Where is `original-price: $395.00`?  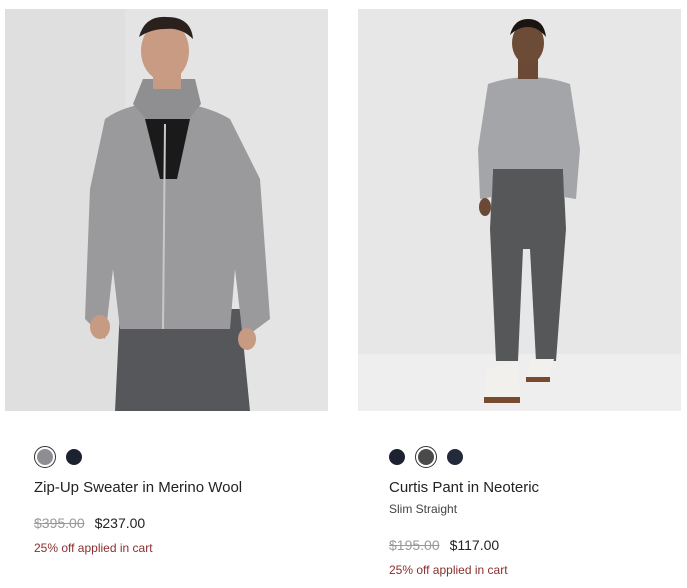 original-price: $395.00 is located at coordinates (59, 523).